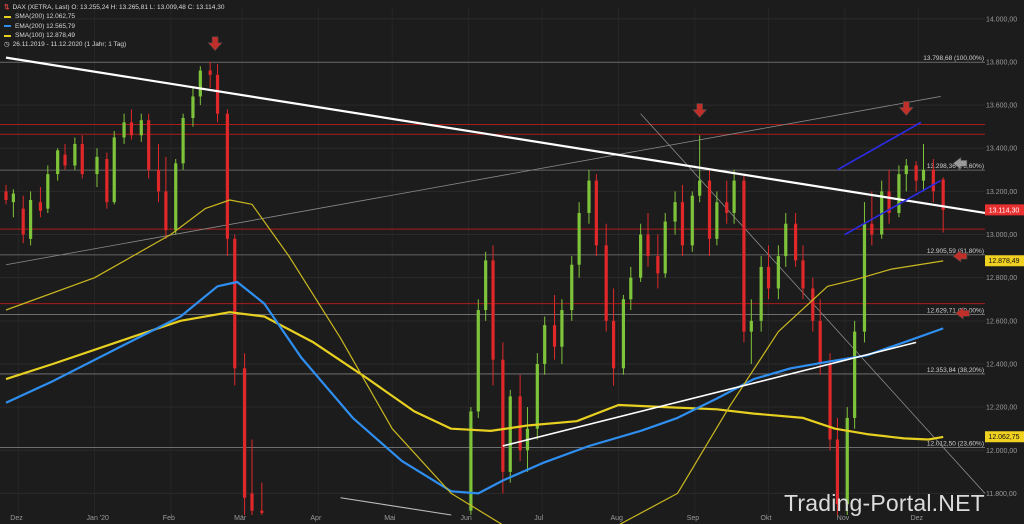  Describe the element at coordinates (7, 7) in the screenshot. I see `instrument-icon: ⇅` at that location.